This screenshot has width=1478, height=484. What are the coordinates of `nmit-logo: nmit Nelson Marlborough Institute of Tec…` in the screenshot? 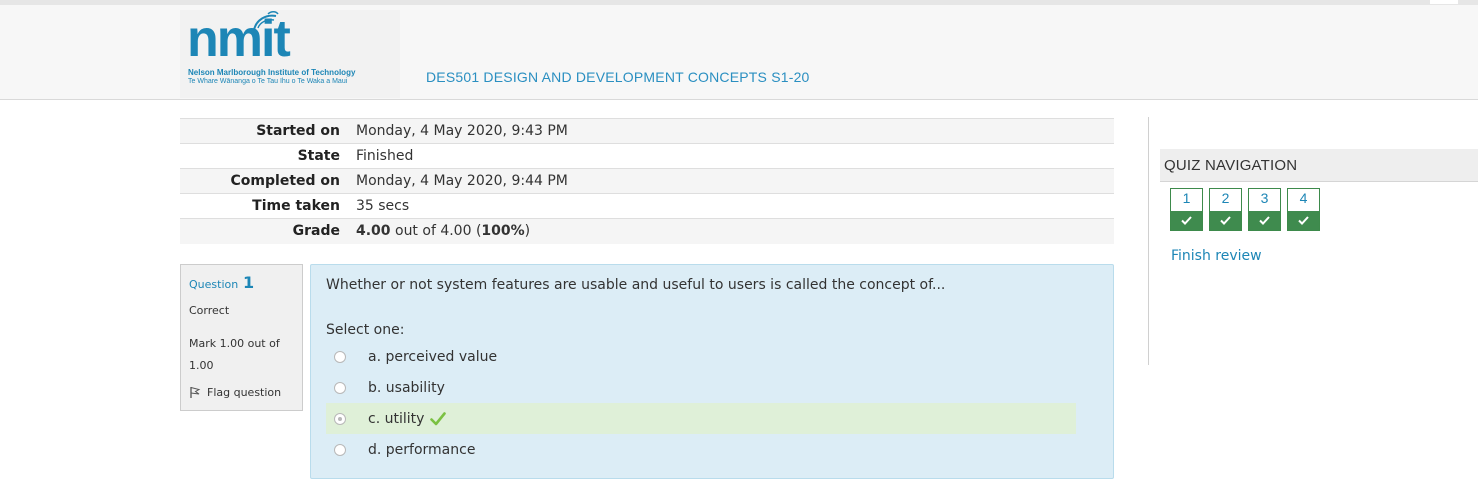 It's located at (290, 54).